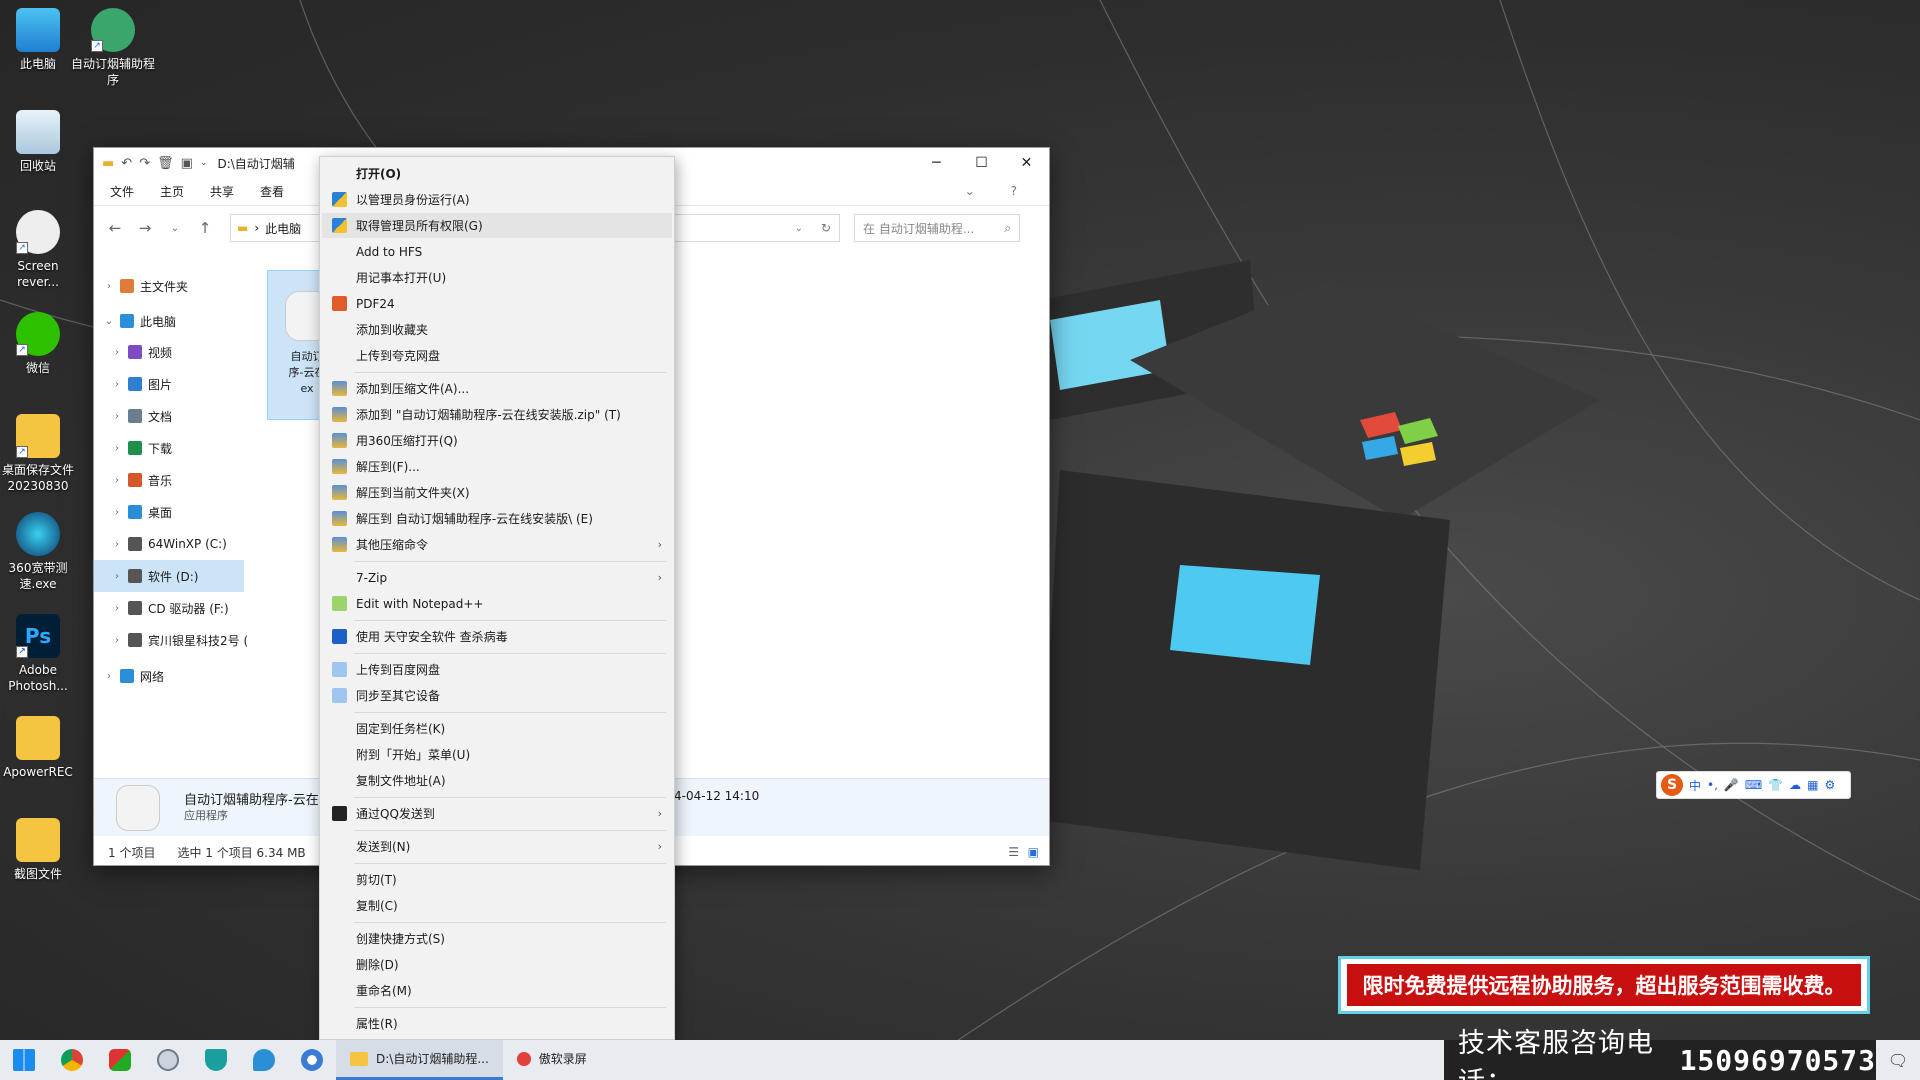  What do you see at coordinates (126, 163) in the screenshot?
I see `undo-icon: ↶` at bounding box center [126, 163].